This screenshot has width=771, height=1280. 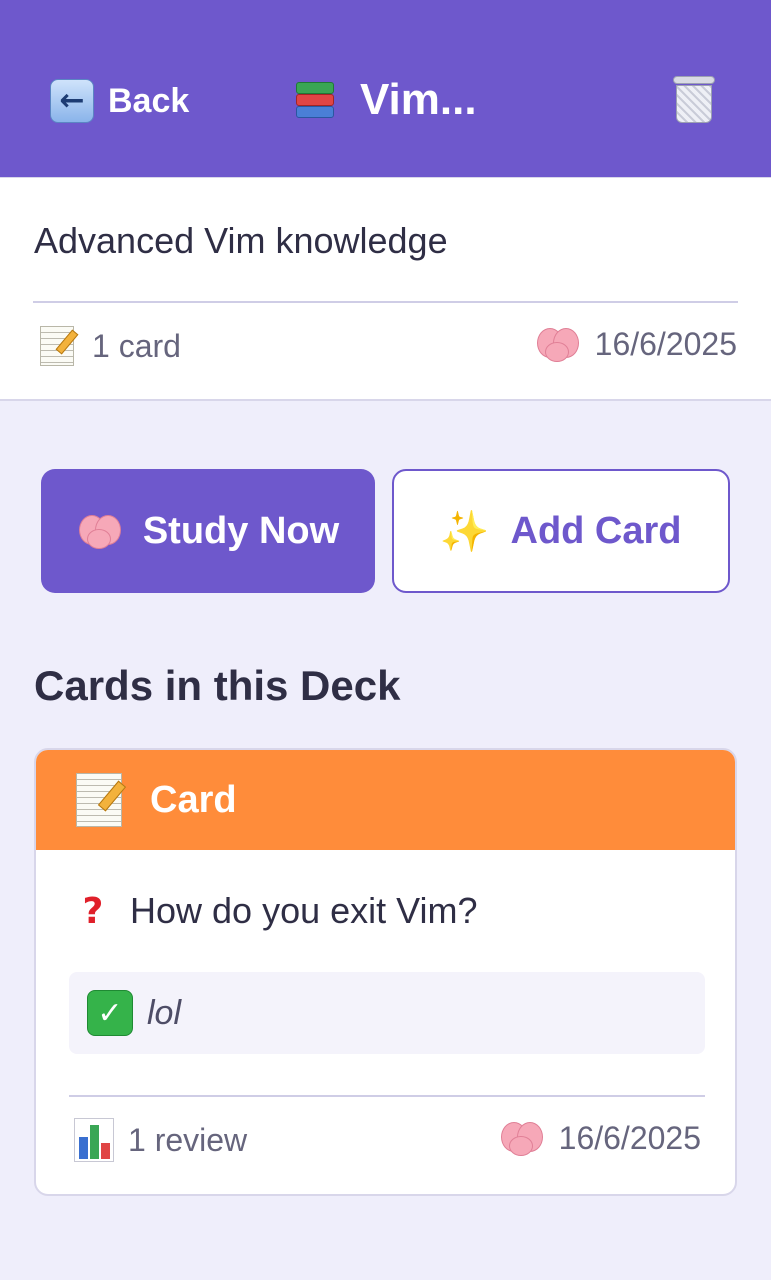 I want to click on sparkles-icon: ✨, so click(x=464, y=531).